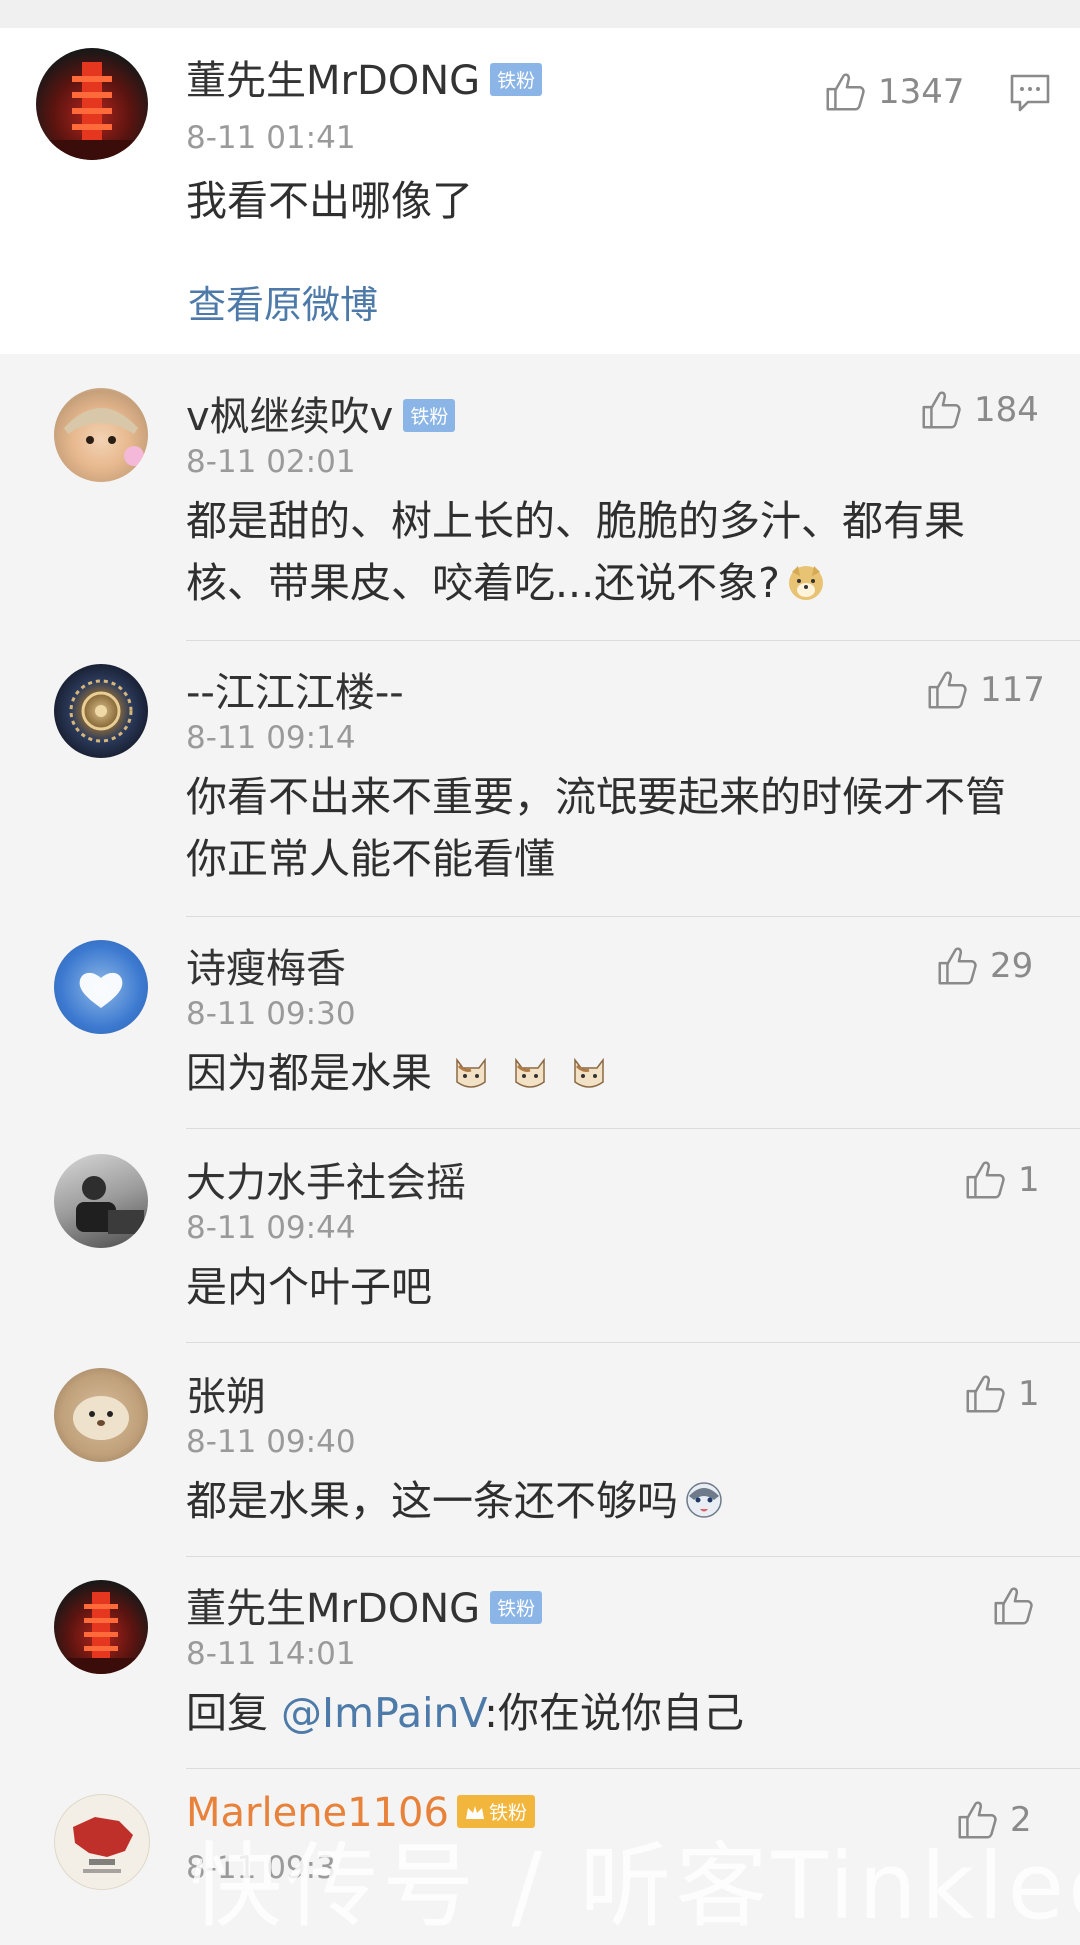 The width and height of the screenshot is (1080, 1945). I want to click on comment-author: v枫继续吹v 铁粉, so click(321, 413).